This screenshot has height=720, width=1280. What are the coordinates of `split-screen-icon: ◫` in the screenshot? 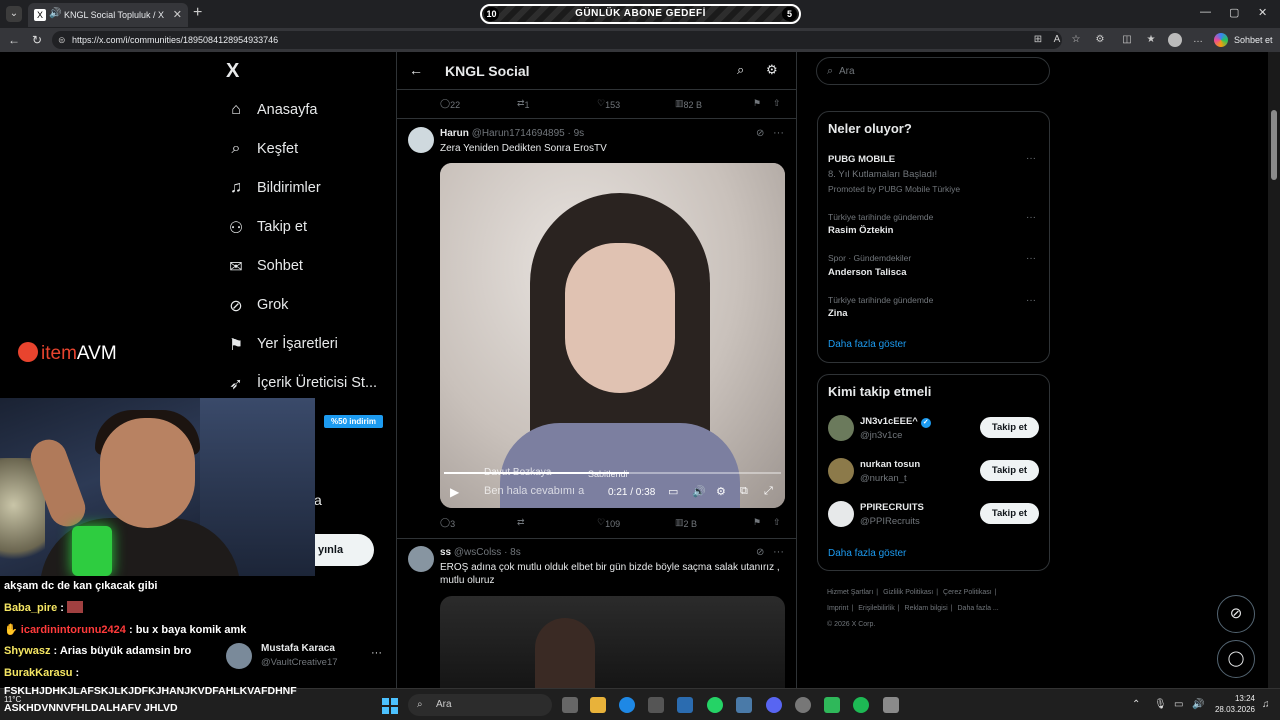 It's located at (1127, 40).